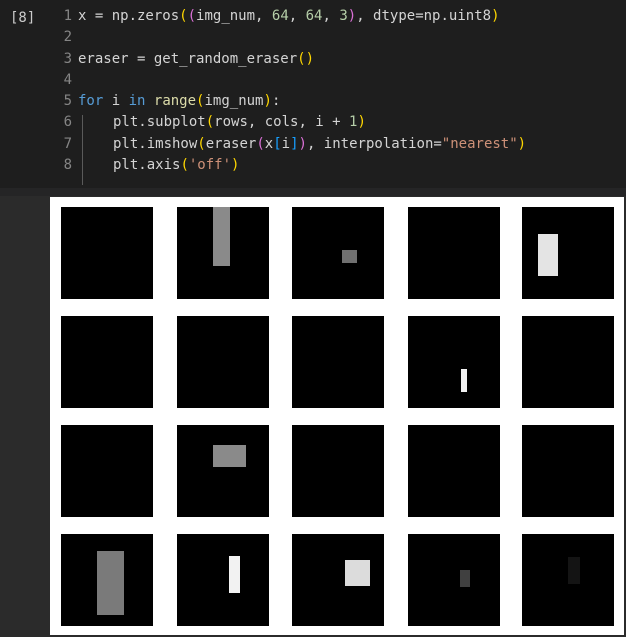  I want to click on code-token: , interpolation=, so click(374, 143).